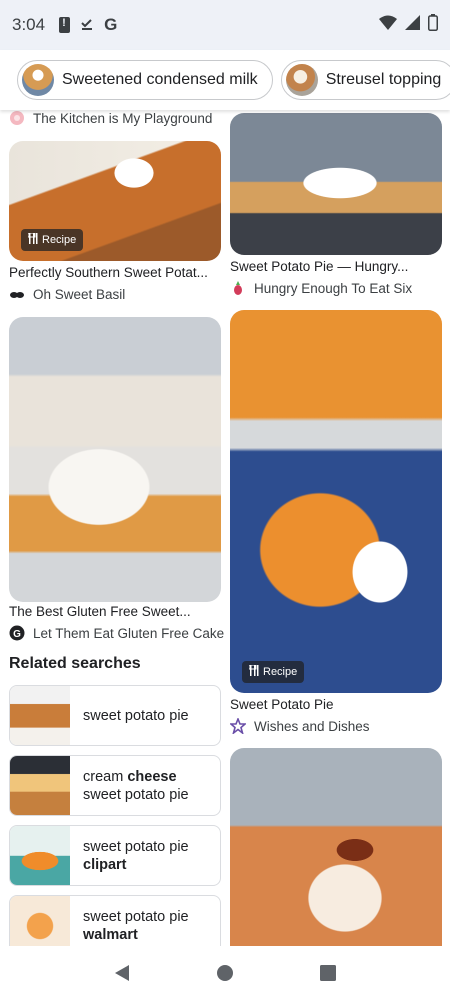 Image resolution: width=450 pixels, height=1000 pixels. What do you see at coordinates (29, 24) in the screenshot?
I see `status-time: 3:04` at bounding box center [29, 24].